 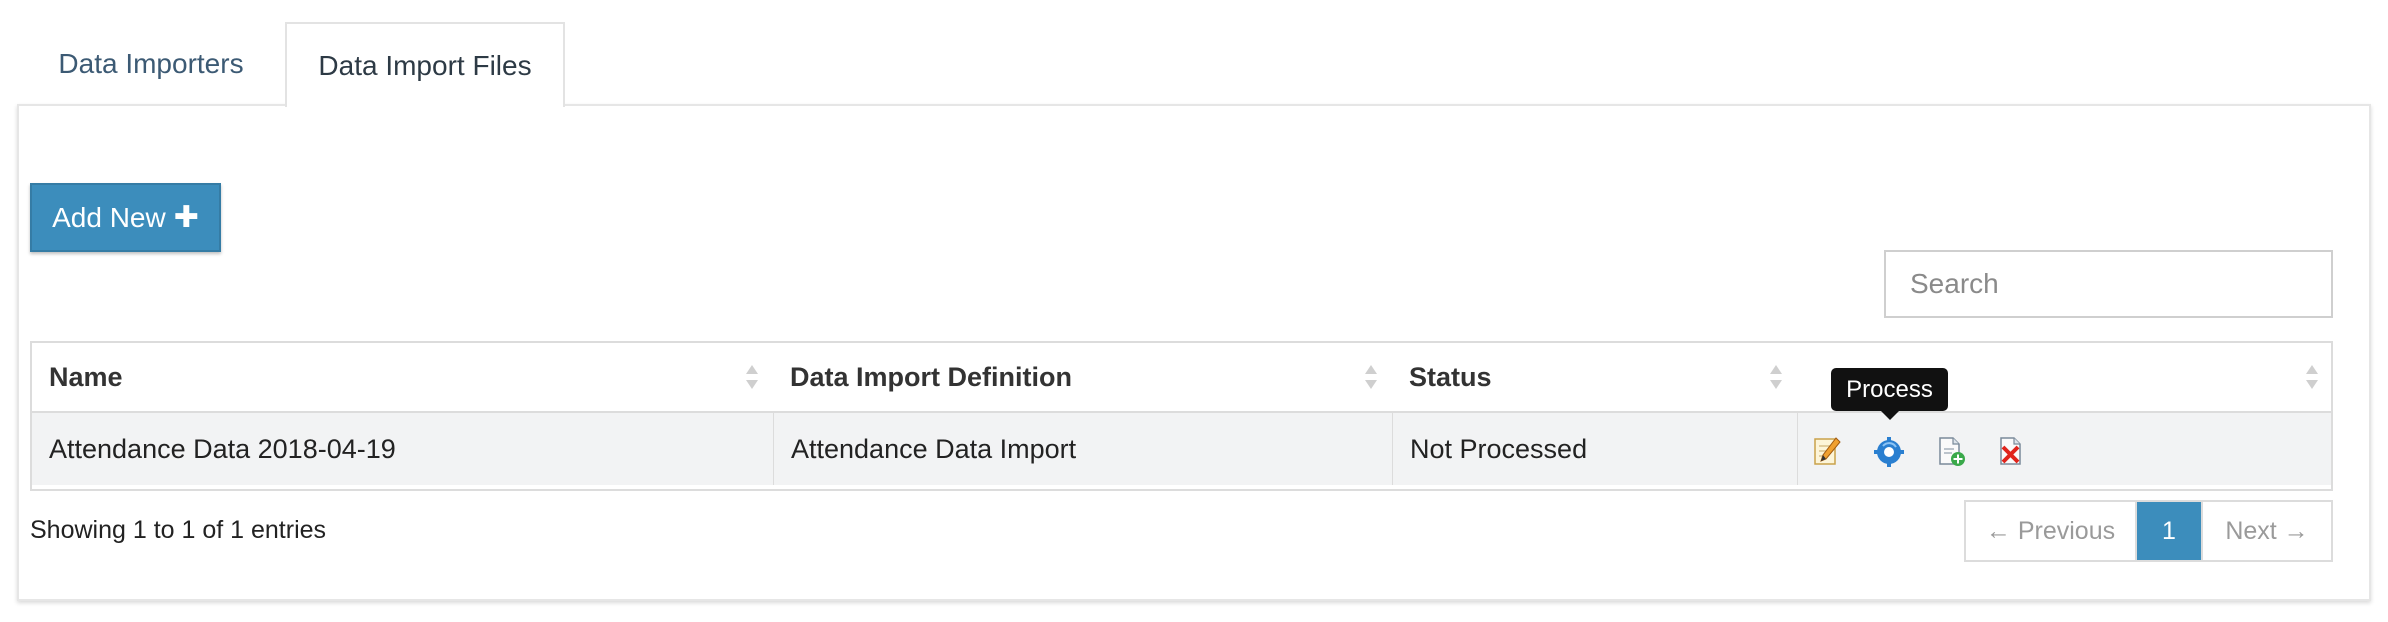 What do you see at coordinates (151, 64) in the screenshot?
I see `tab-data-importers: Data Importers` at bounding box center [151, 64].